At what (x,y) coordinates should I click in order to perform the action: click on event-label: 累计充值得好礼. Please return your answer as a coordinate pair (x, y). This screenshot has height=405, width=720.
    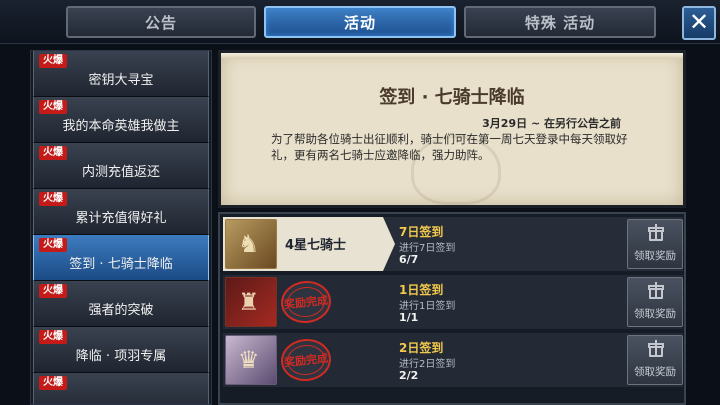
    Looking at the image, I should click on (121, 218).